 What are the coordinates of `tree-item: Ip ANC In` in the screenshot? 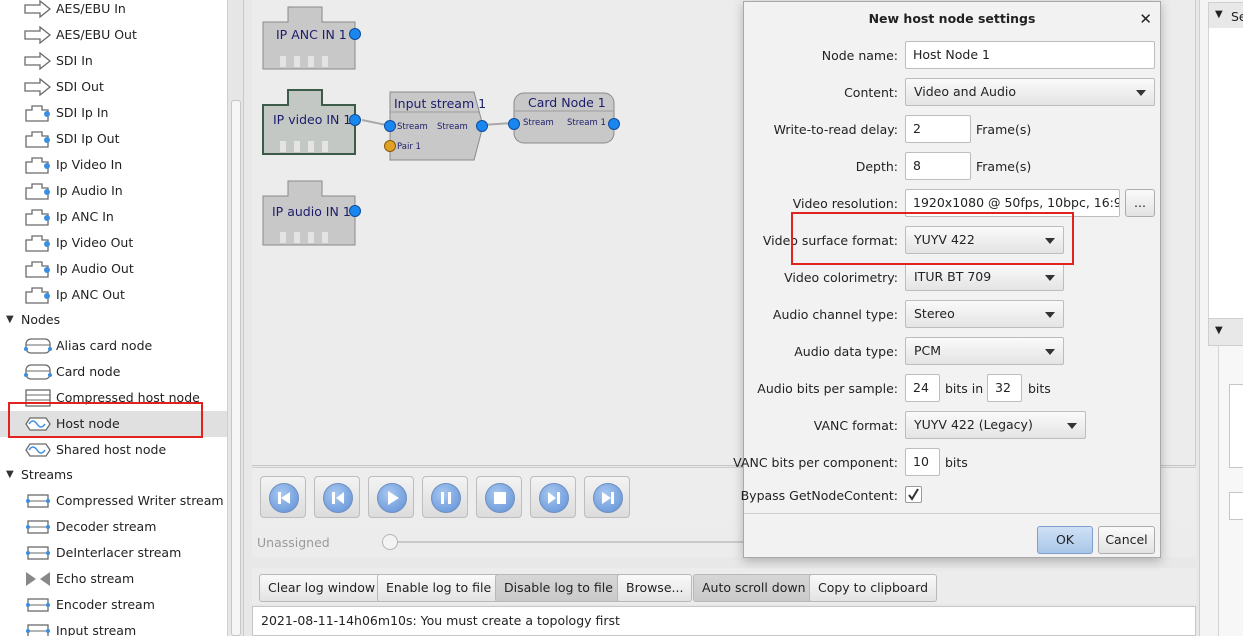 It's located at (113, 217).